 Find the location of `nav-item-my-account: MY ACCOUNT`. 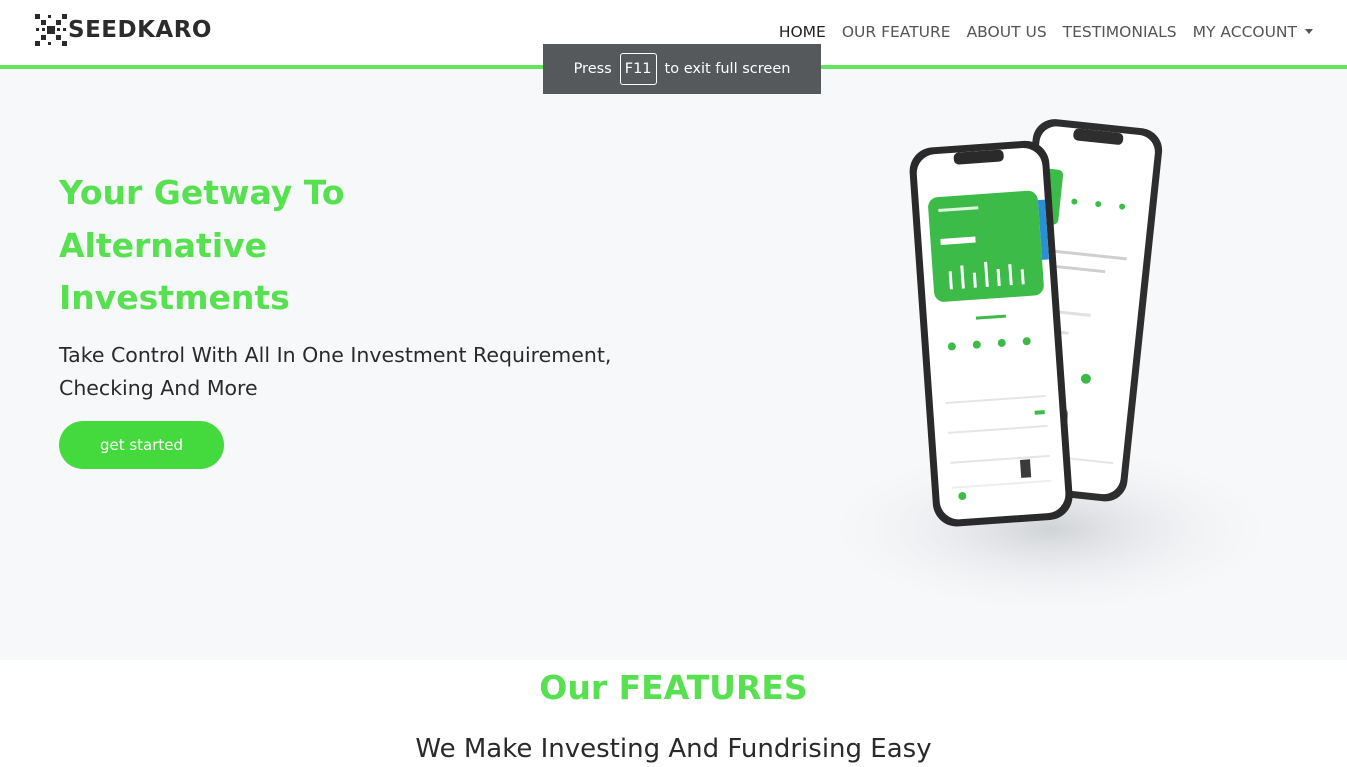

nav-item-my-account: MY ACCOUNT is located at coordinates (1253, 32).